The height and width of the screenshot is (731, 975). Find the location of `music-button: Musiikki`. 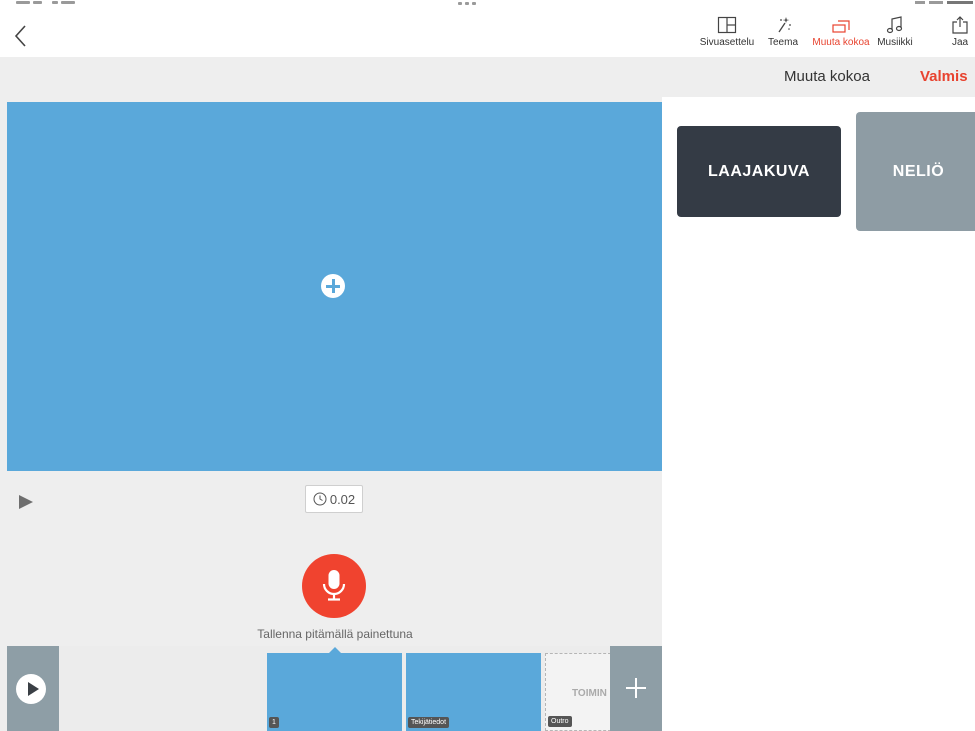

music-button: Musiikki is located at coordinates (895, 32).